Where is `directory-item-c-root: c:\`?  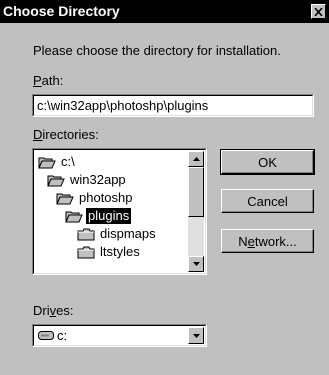
directory-item-c-root: c:\ is located at coordinates (57, 162).